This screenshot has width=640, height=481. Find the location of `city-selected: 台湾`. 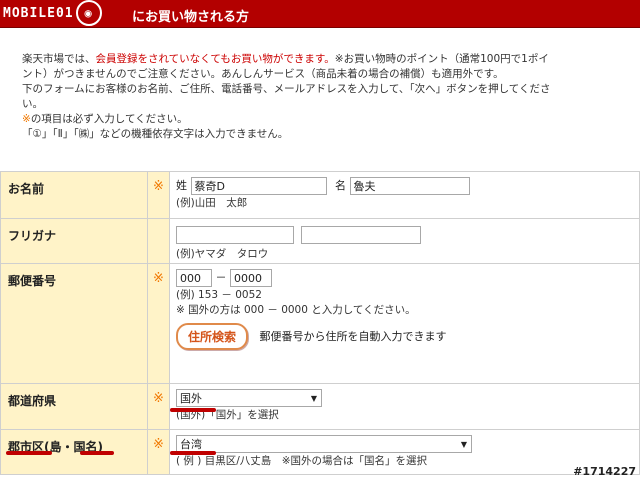

city-selected: 台湾 is located at coordinates (191, 444).